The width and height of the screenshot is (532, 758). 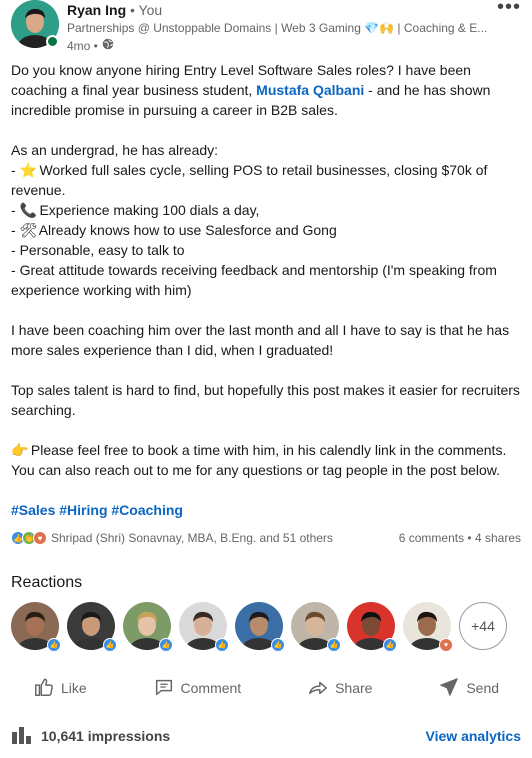 I want to click on send-icon, so click(x=449, y=688).